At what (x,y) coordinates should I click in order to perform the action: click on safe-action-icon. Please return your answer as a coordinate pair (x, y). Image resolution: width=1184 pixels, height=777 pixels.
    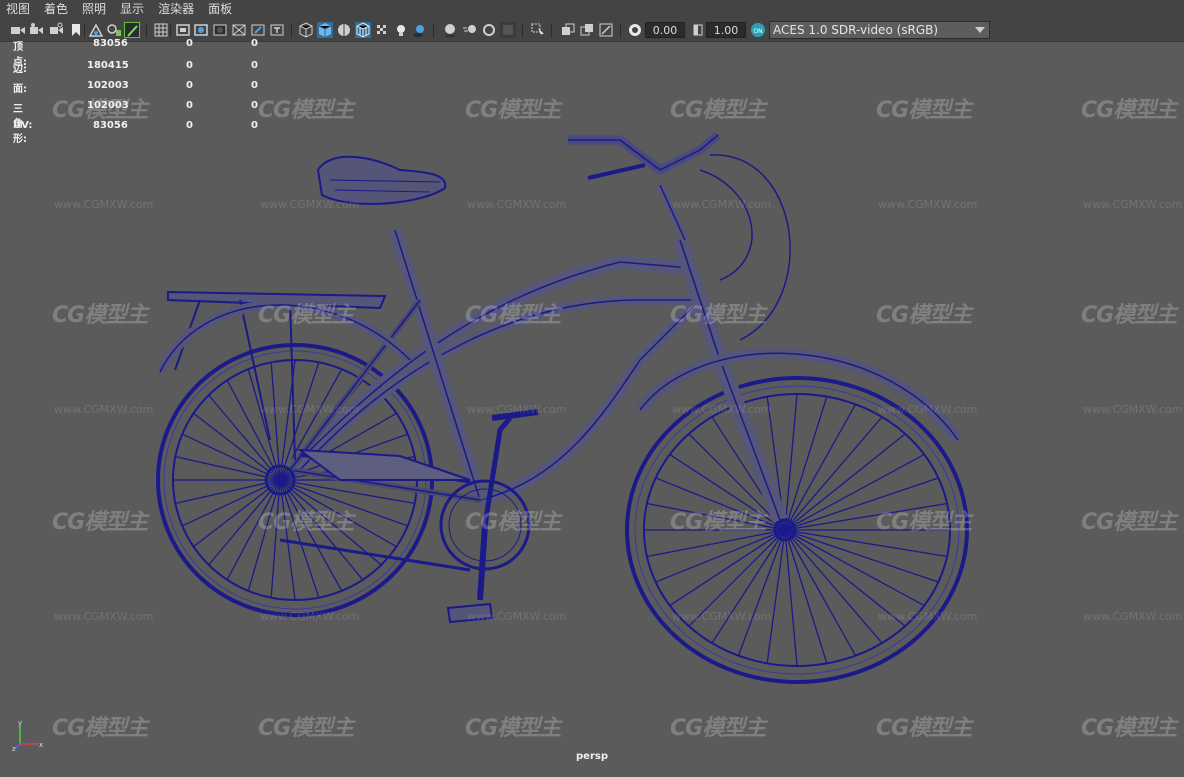
    Looking at the image, I should click on (258, 30).